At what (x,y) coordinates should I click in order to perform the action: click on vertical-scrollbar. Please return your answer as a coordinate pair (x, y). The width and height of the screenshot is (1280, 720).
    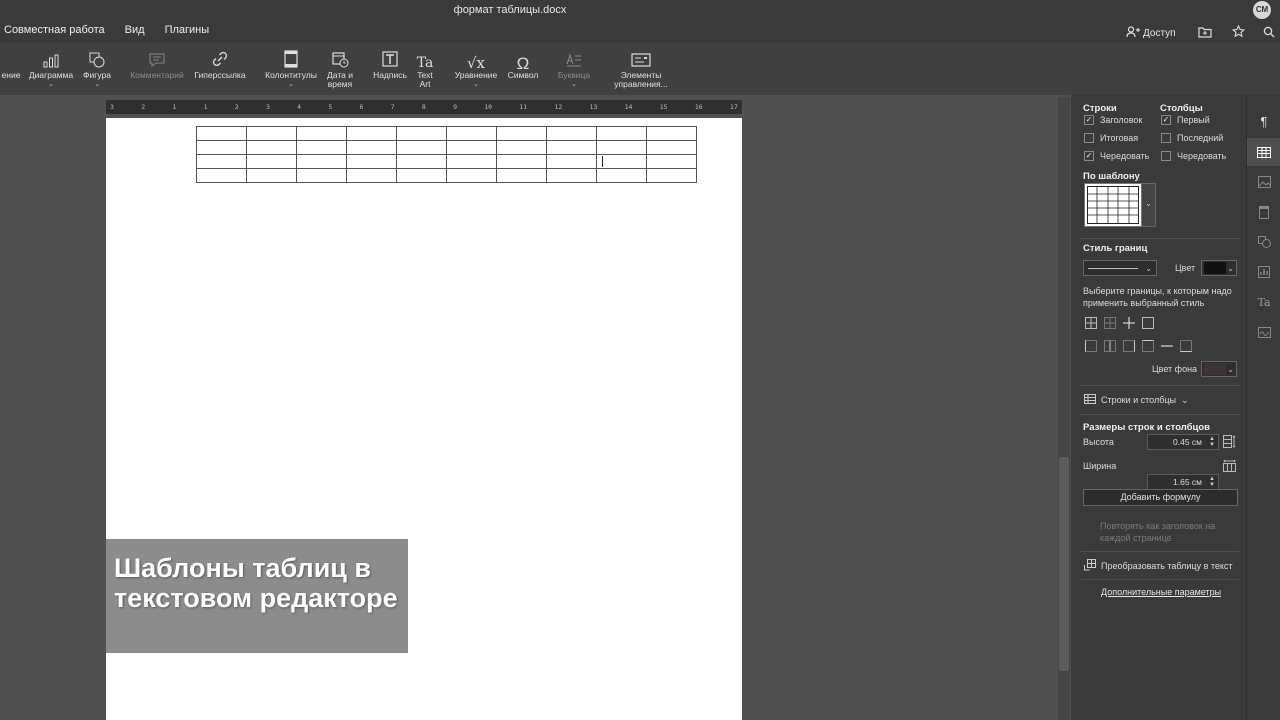
    Looking at the image, I should click on (1064, 408).